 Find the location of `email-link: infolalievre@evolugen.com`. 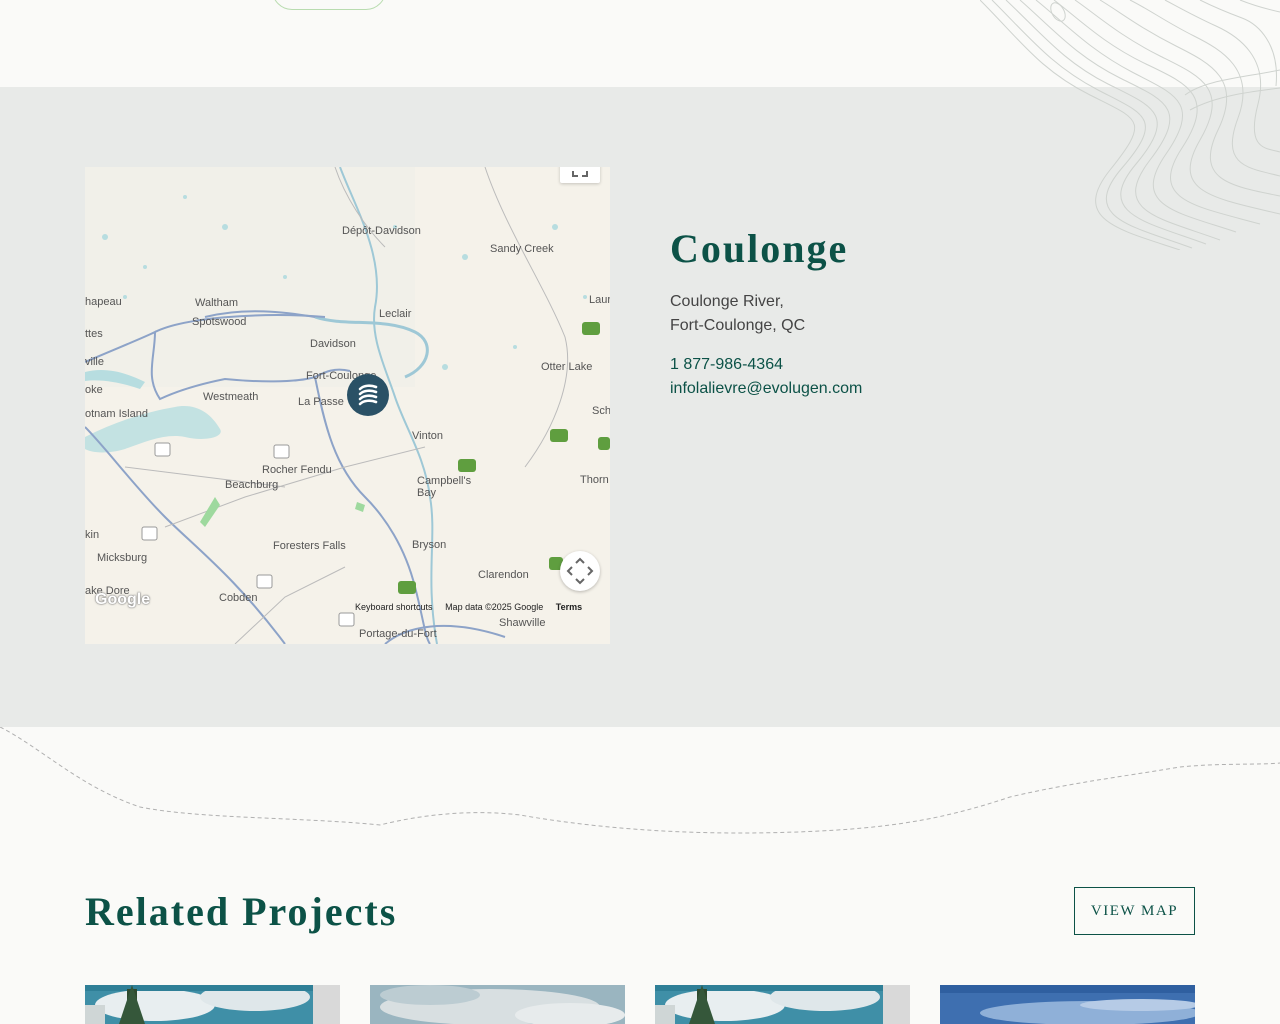

email-link: infolalievre@evolugen.com is located at coordinates (766, 389).